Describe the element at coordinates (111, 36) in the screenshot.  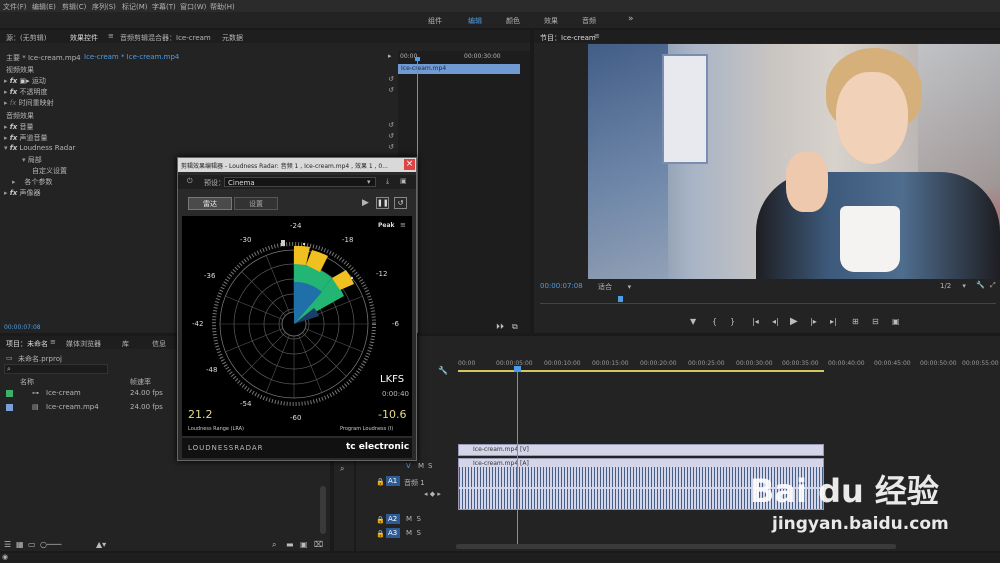
I see `panel-menu-icon: ≡` at that location.